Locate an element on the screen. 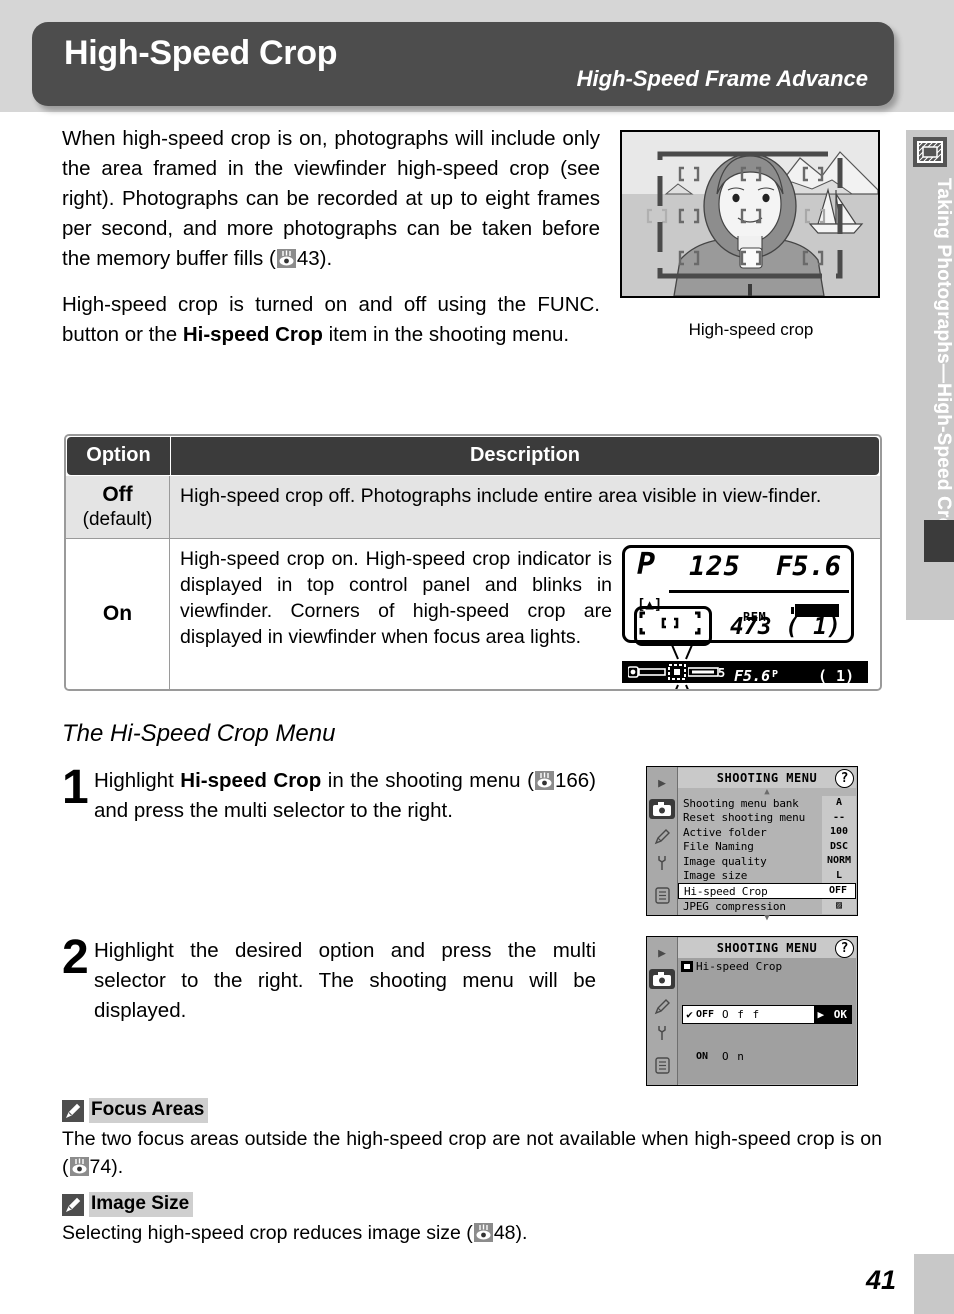 This screenshot has width=954, height=1314. menu-item-image-quality: Image quality NORM is located at coordinates (767, 861).